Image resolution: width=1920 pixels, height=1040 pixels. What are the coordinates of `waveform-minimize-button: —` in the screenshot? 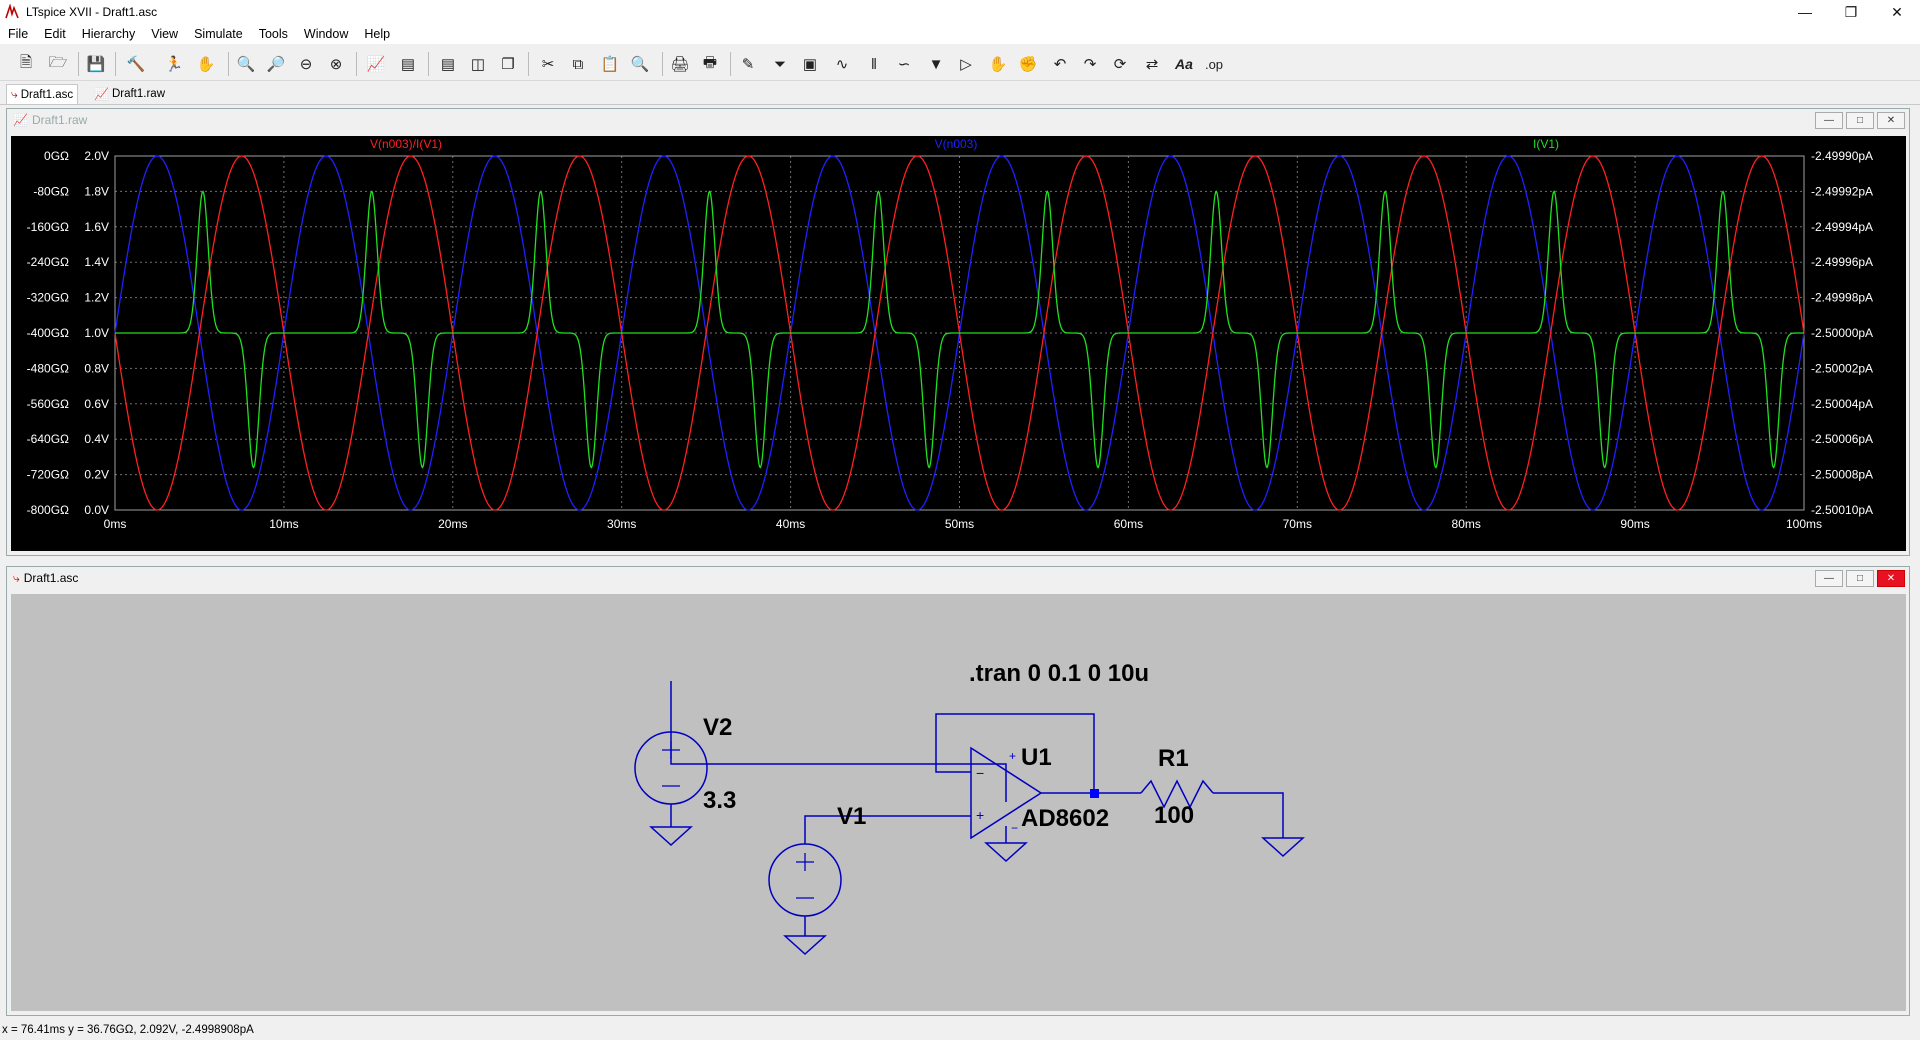 It's located at (1829, 120).